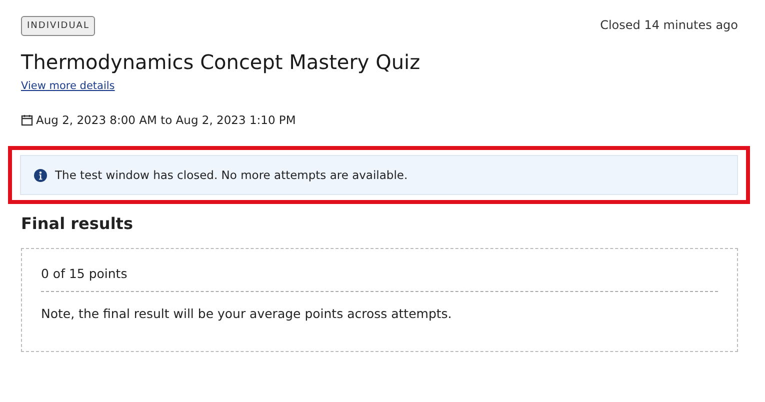 The image size is (765, 402). I want to click on info-icon, so click(40, 175).